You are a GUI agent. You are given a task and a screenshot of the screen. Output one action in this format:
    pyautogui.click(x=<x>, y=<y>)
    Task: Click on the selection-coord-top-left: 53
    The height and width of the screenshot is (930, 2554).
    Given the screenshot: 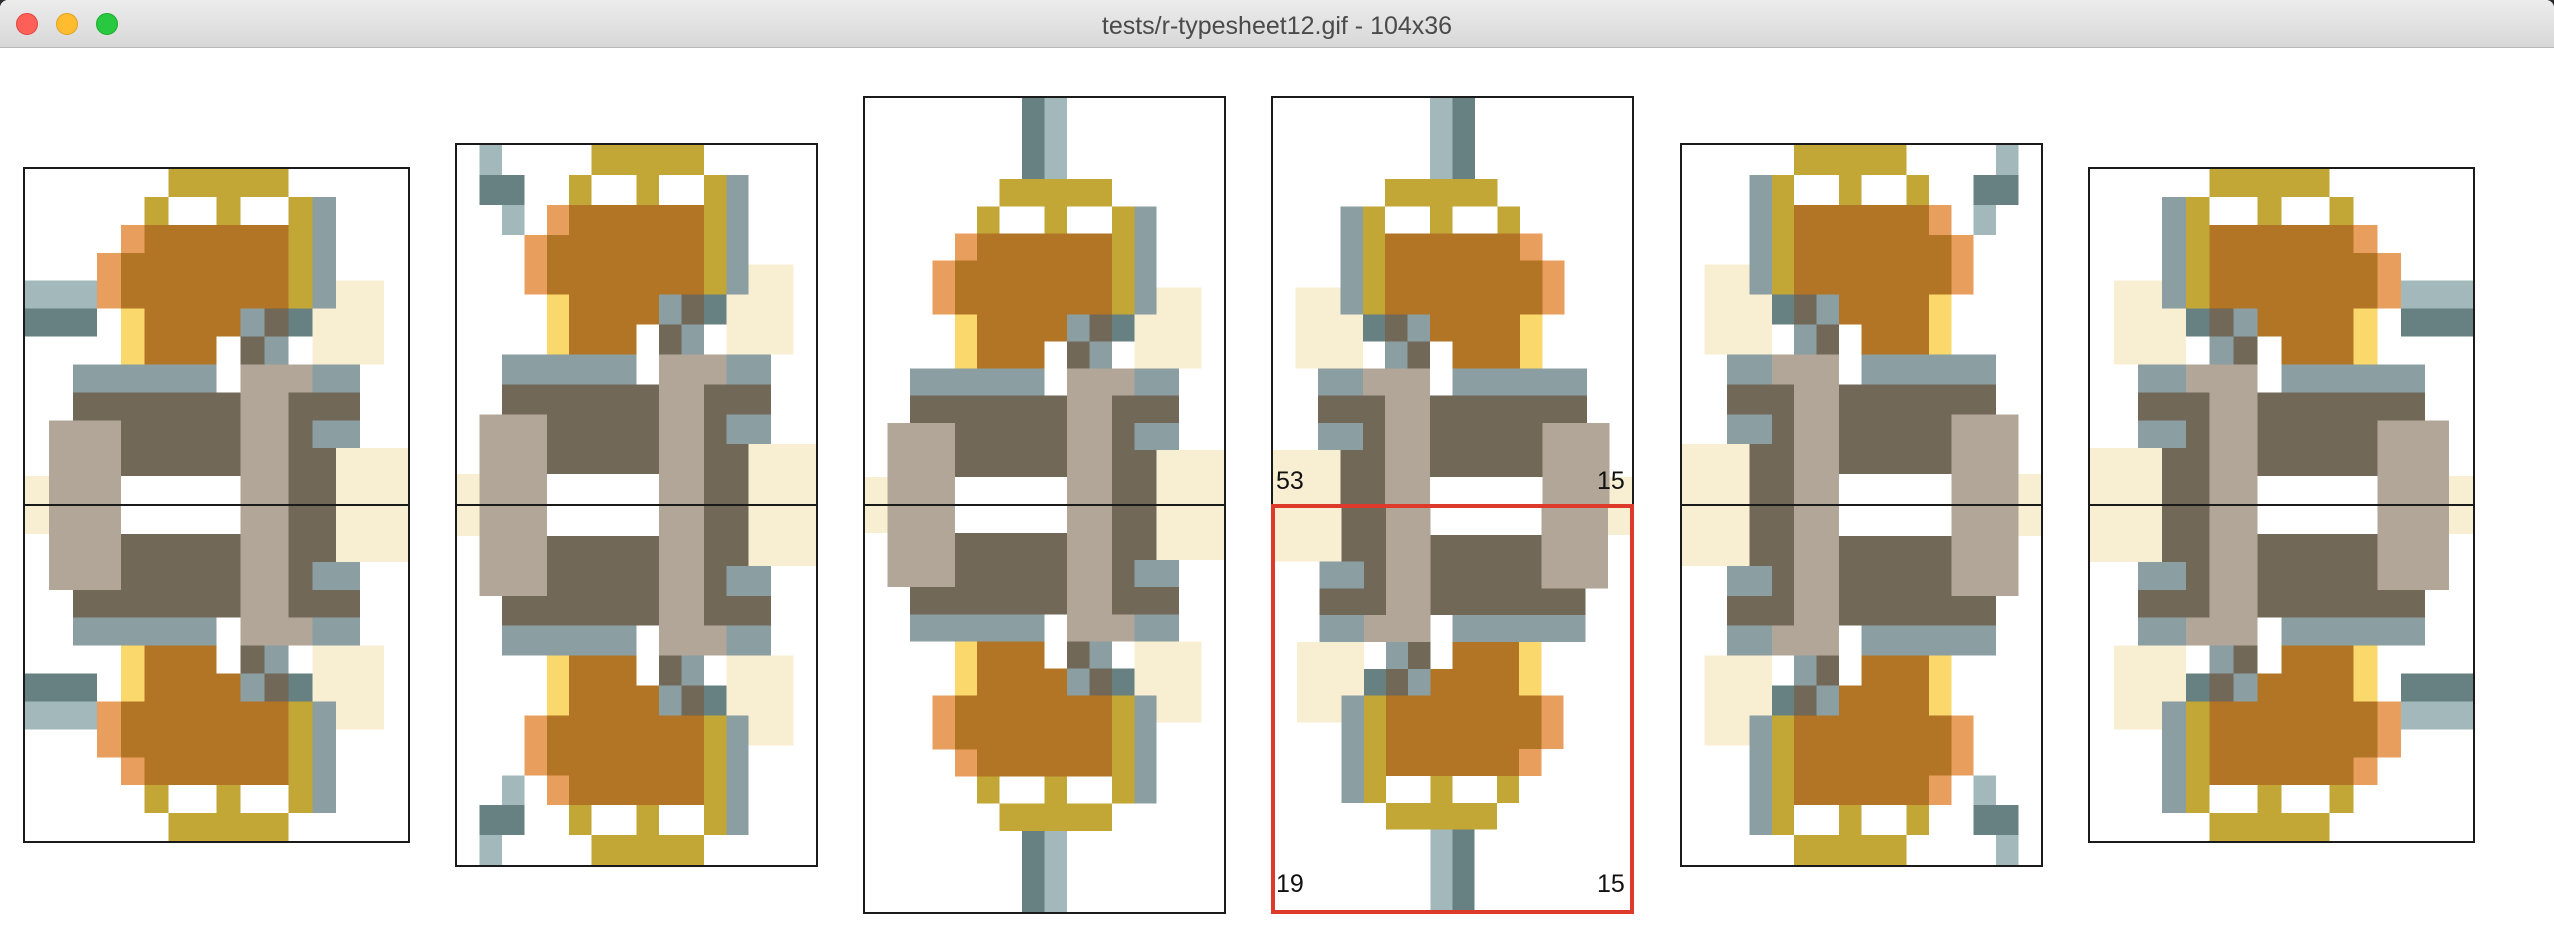 What is the action you would take?
    pyautogui.click(x=1290, y=481)
    